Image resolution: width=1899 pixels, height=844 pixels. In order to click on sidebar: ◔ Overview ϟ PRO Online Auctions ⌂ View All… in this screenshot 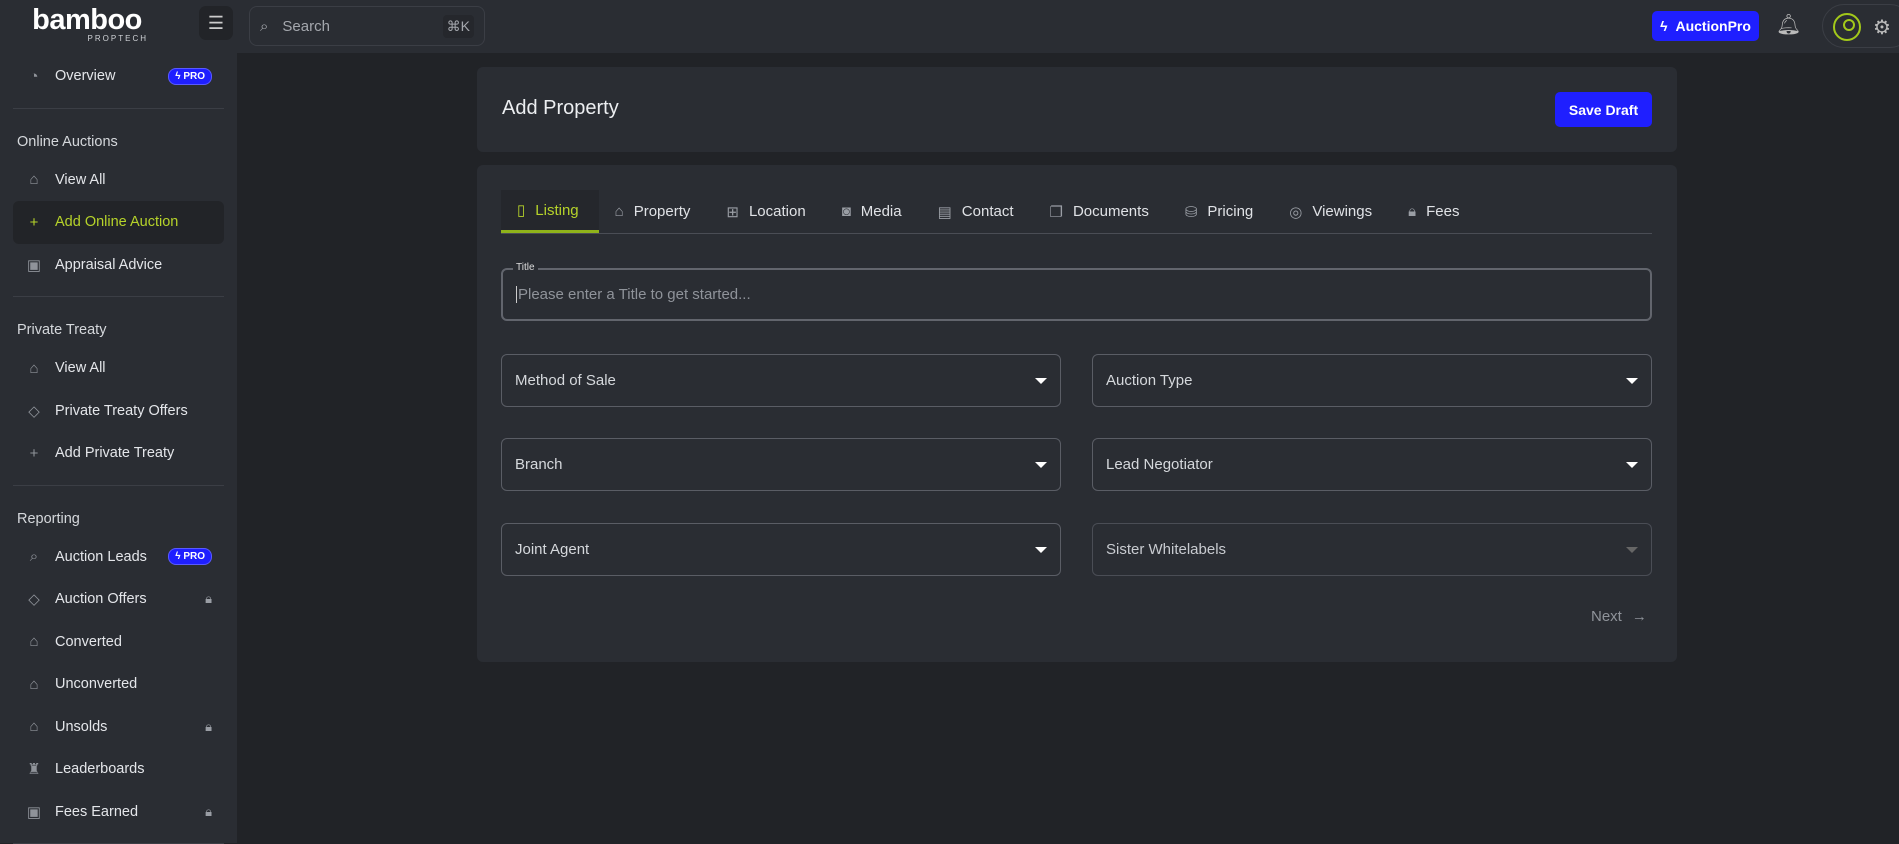, I will do `click(118, 448)`.